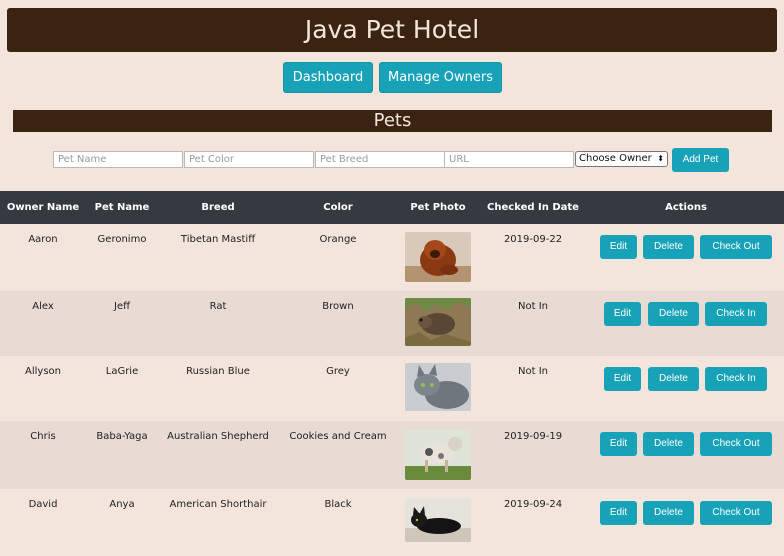  Describe the element at coordinates (380, 159) in the screenshot. I see `pet-breed-input` at that location.